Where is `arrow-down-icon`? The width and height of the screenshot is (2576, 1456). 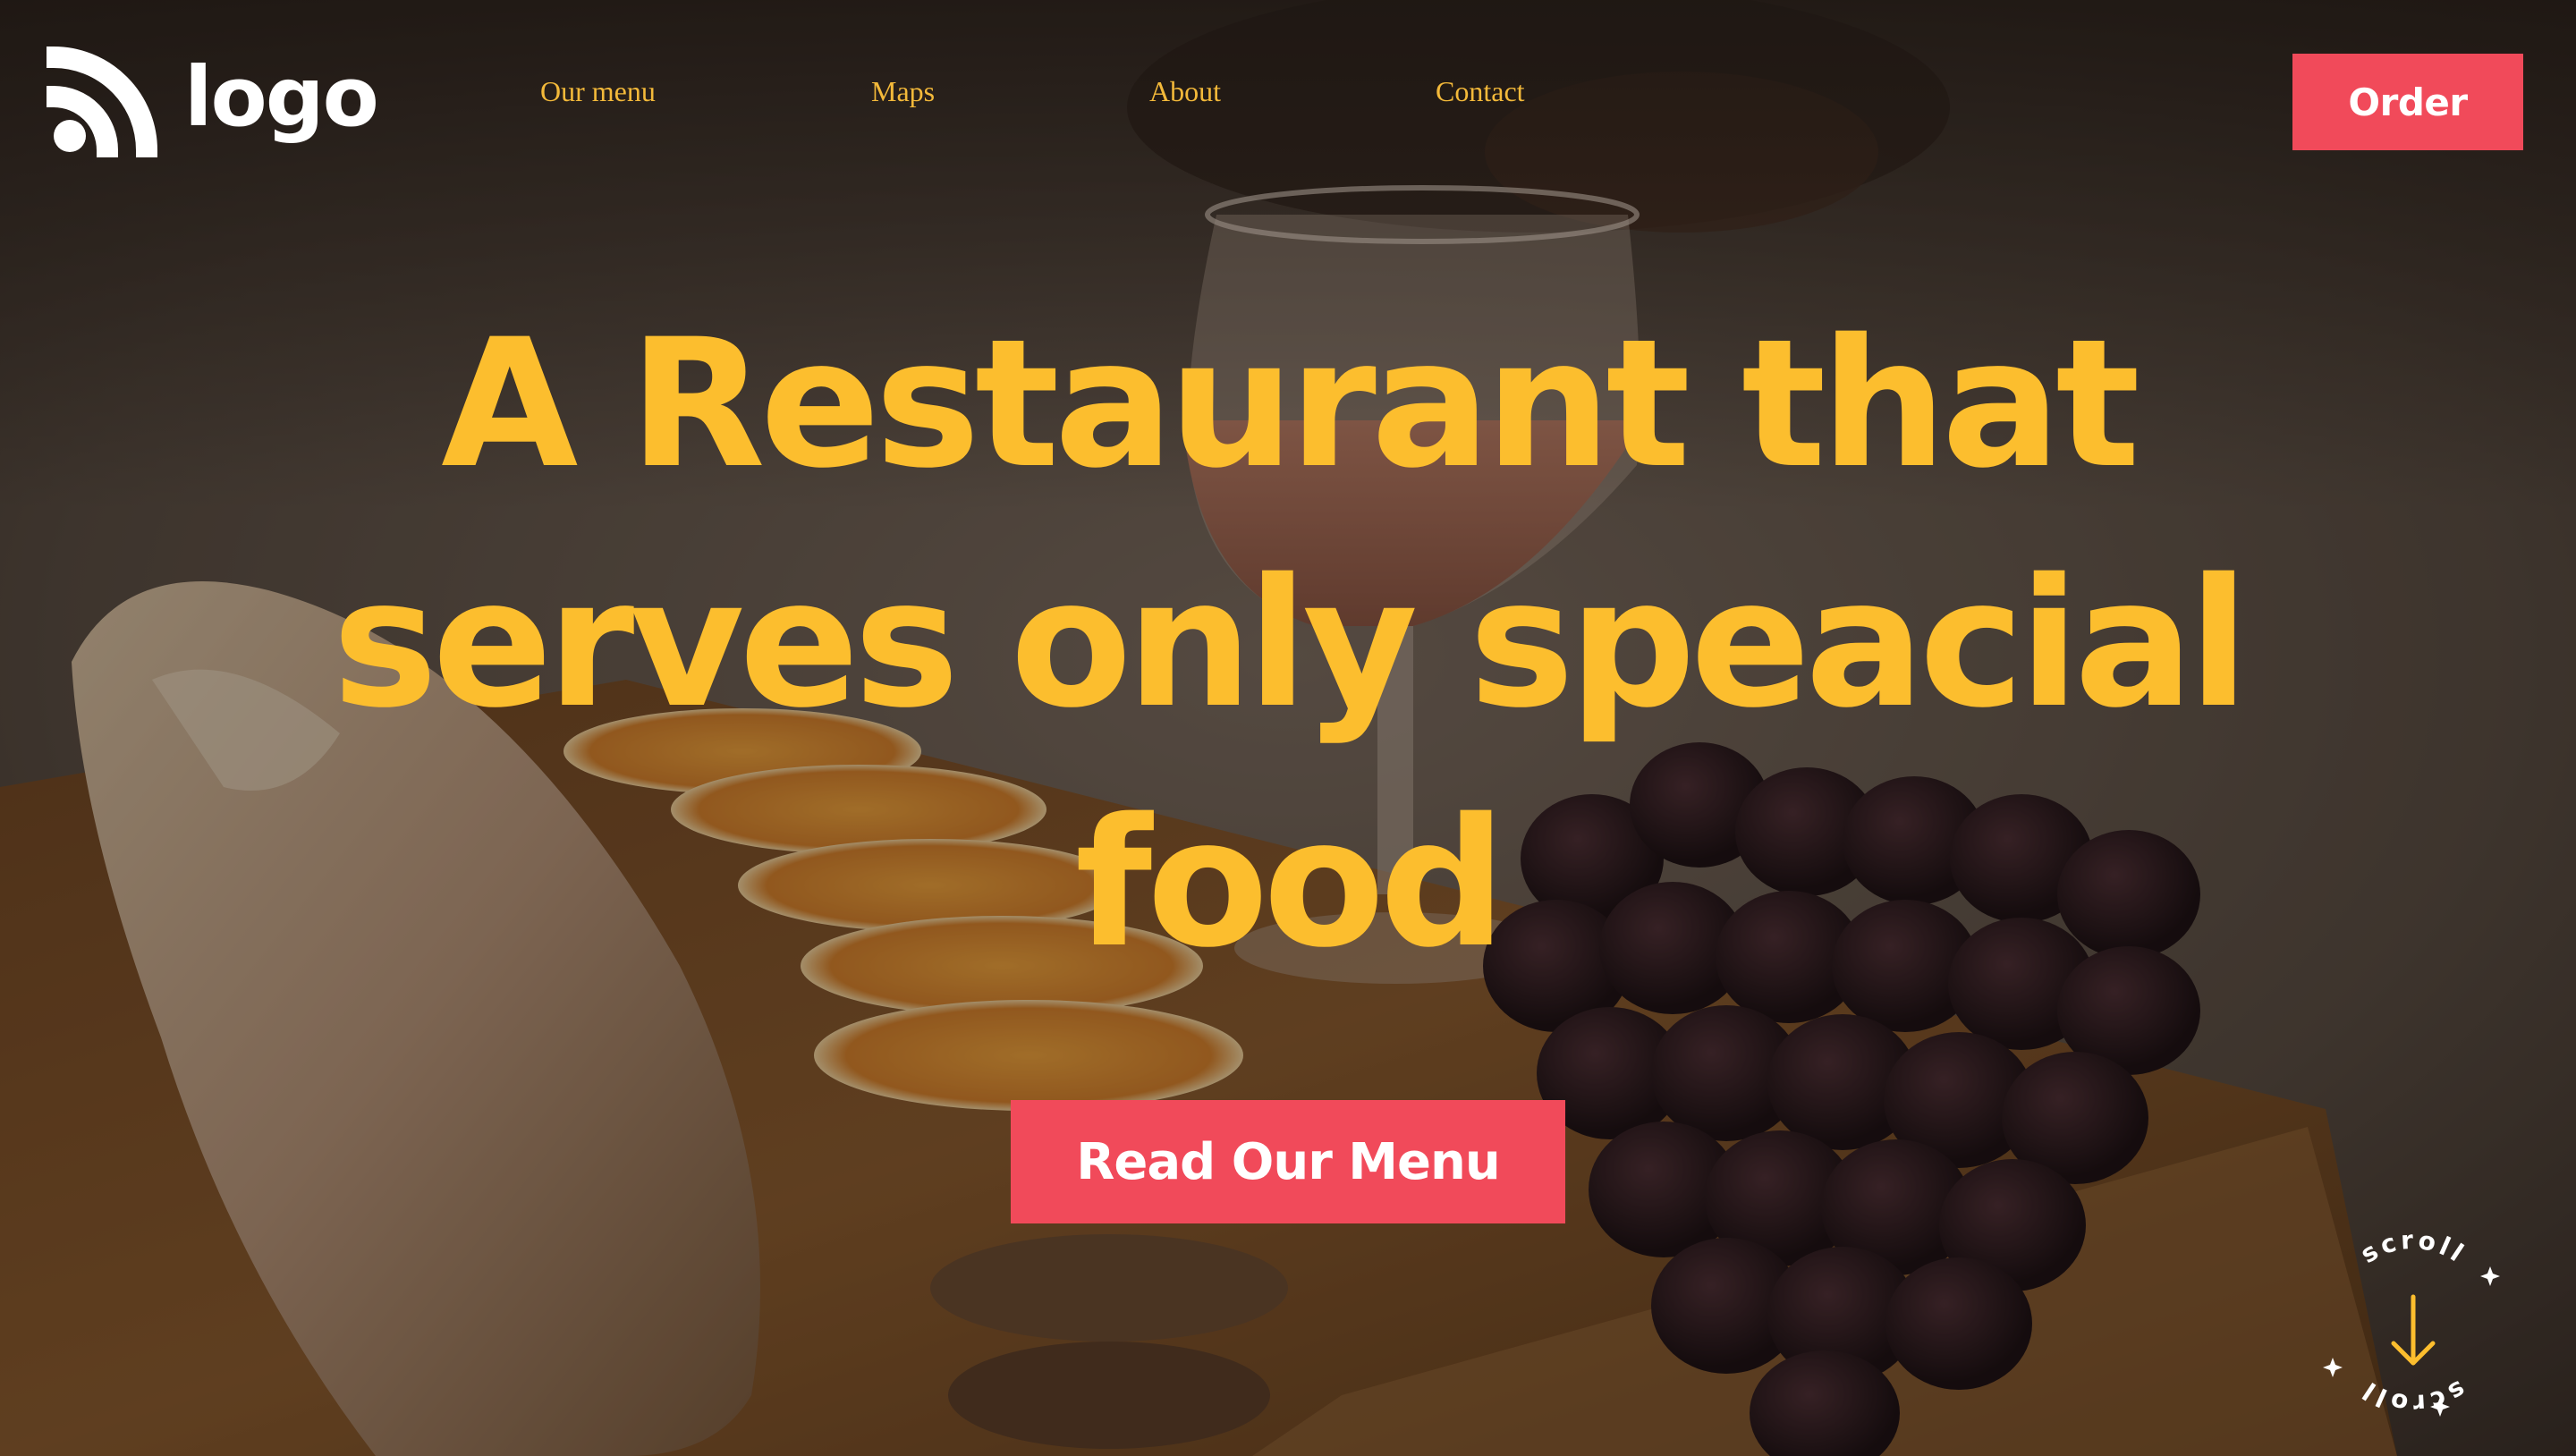
arrow-down-icon is located at coordinates (2413, 1330).